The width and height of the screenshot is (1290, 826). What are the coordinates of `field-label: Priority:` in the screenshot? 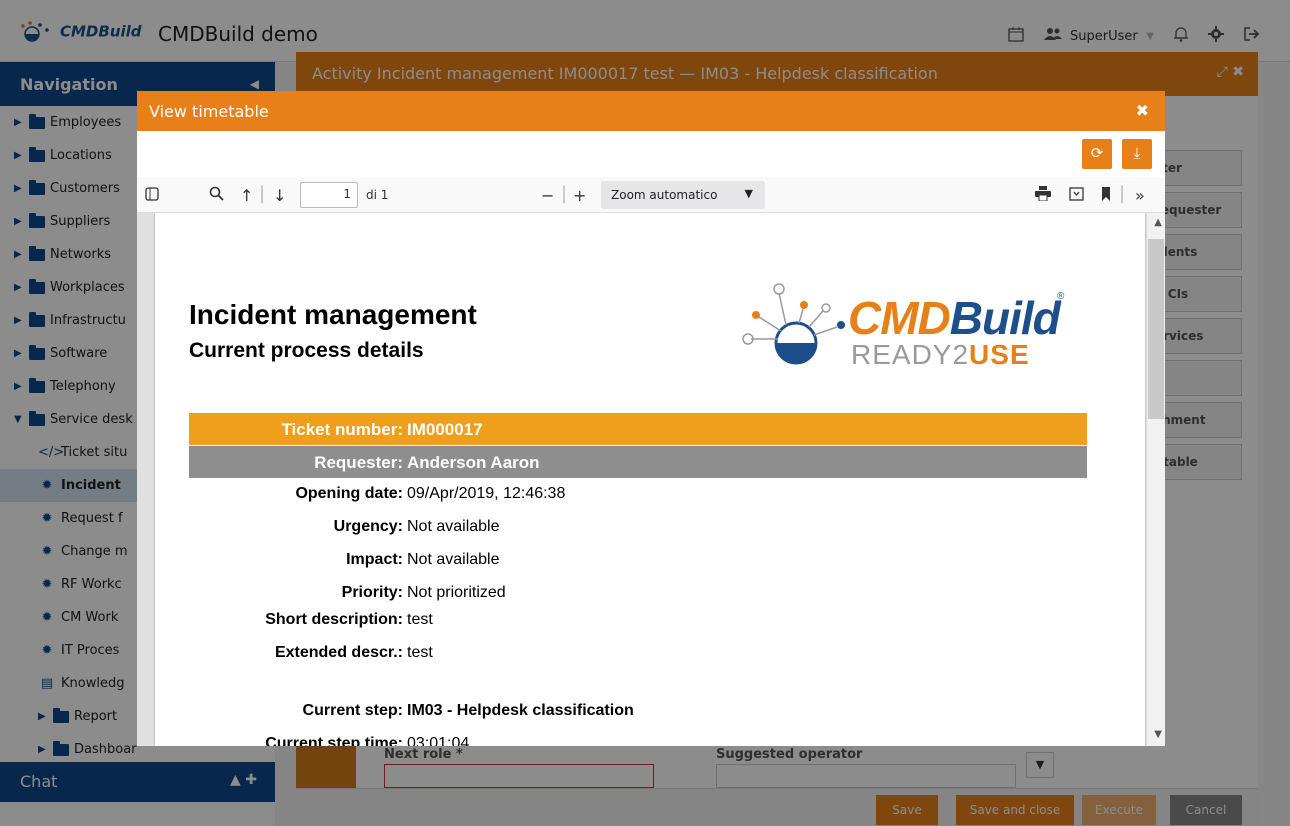 It's located at (372, 592).